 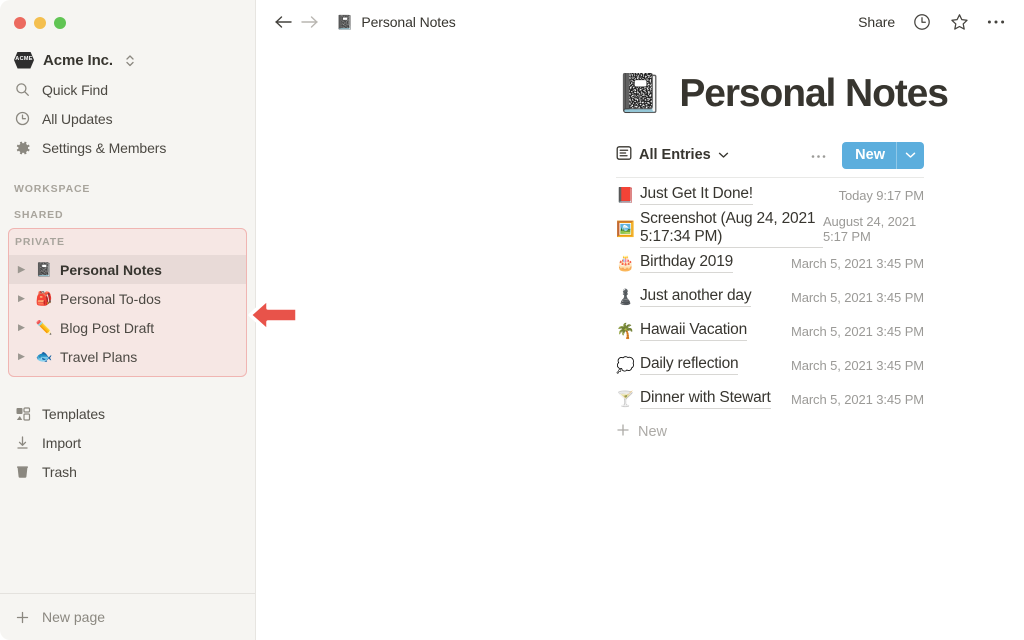 I want to click on sidebar-item-label: Settings & Members, so click(x=104, y=147).